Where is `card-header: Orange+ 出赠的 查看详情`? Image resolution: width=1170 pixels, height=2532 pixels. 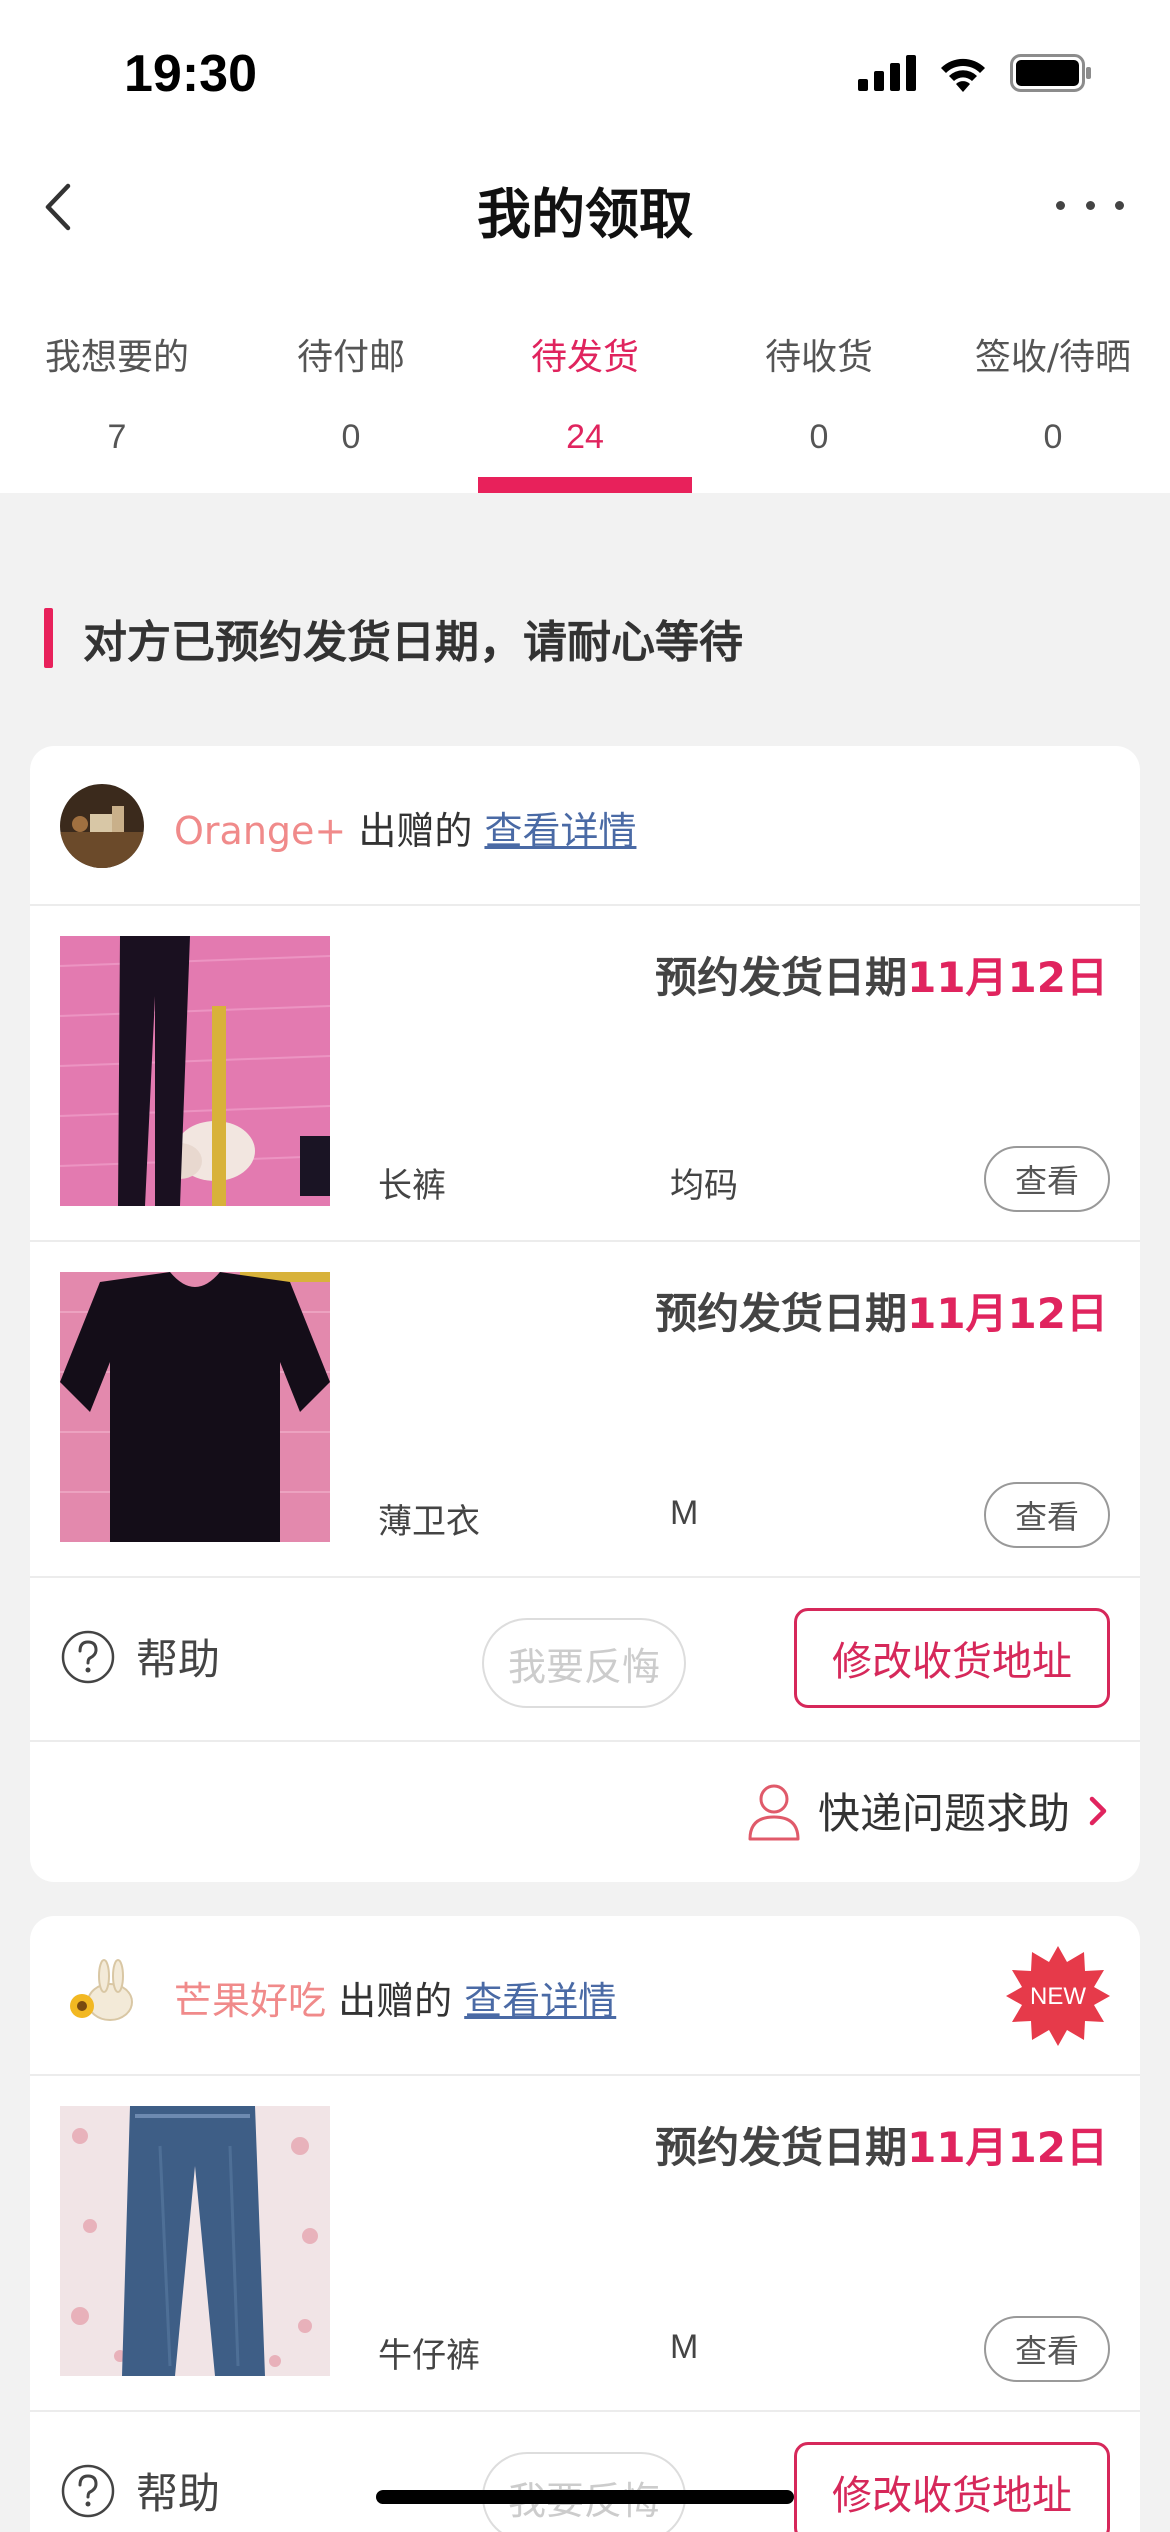
card-header: Orange+ 出赠的 查看详情 is located at coordinates (585, 826).